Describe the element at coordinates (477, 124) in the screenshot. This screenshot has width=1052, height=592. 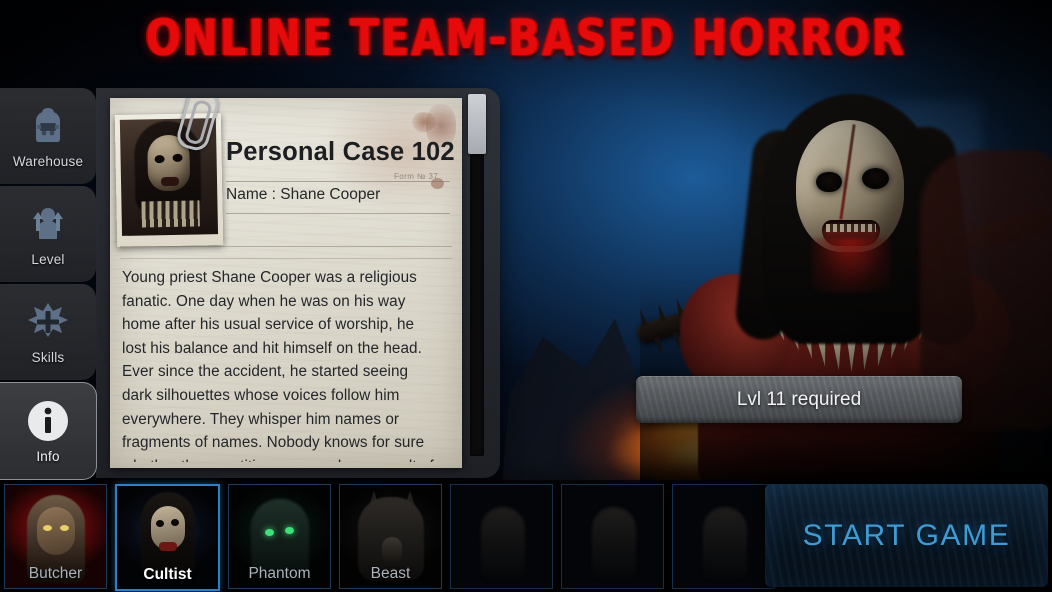
I see `scrollbar-thumb` at that location.